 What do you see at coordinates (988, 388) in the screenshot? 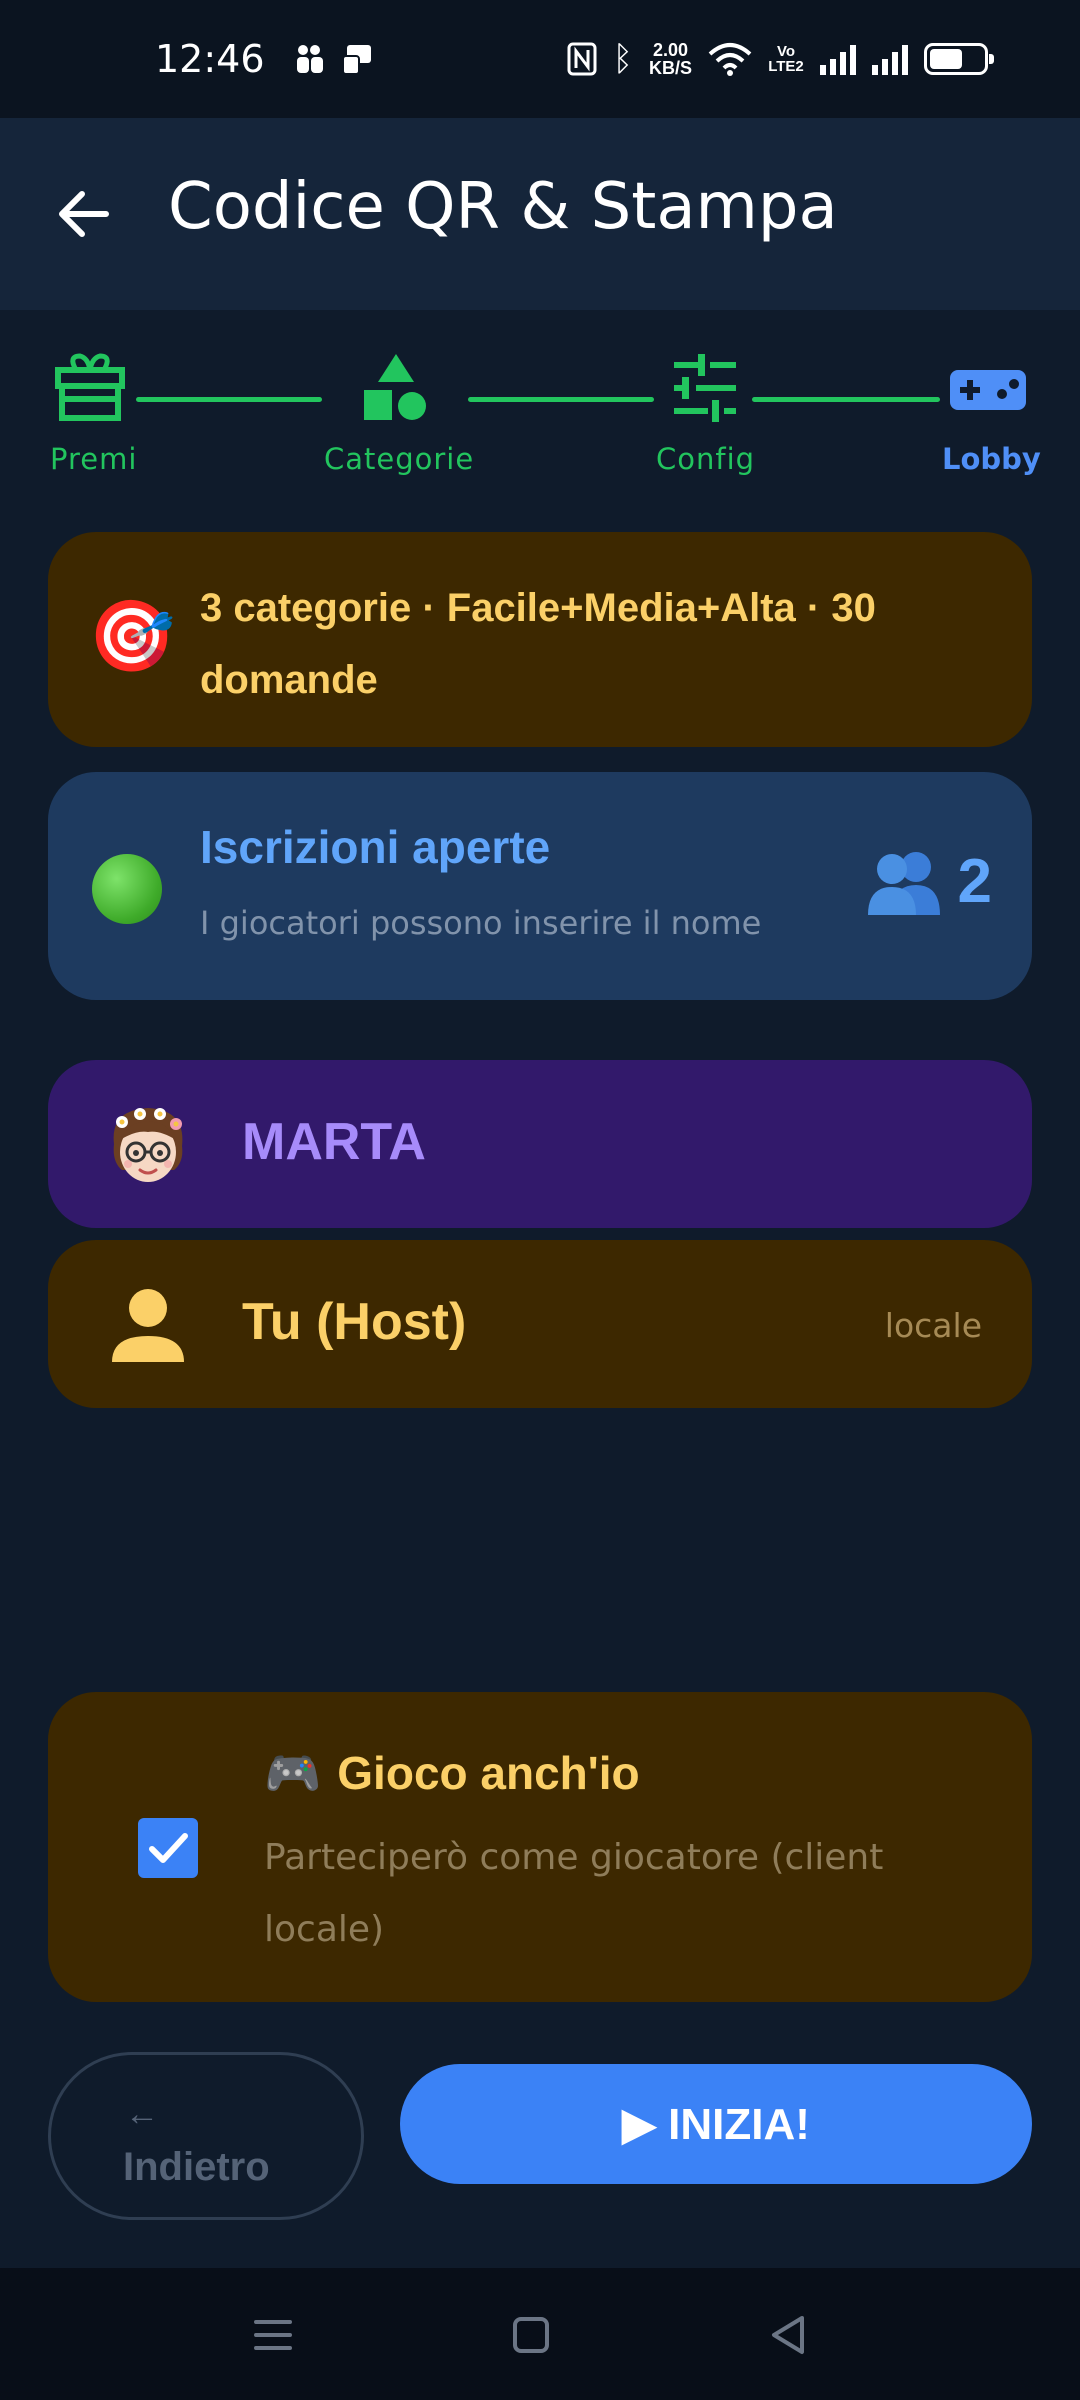
I see `gamepad-icon` at bounding box center [988, 388].